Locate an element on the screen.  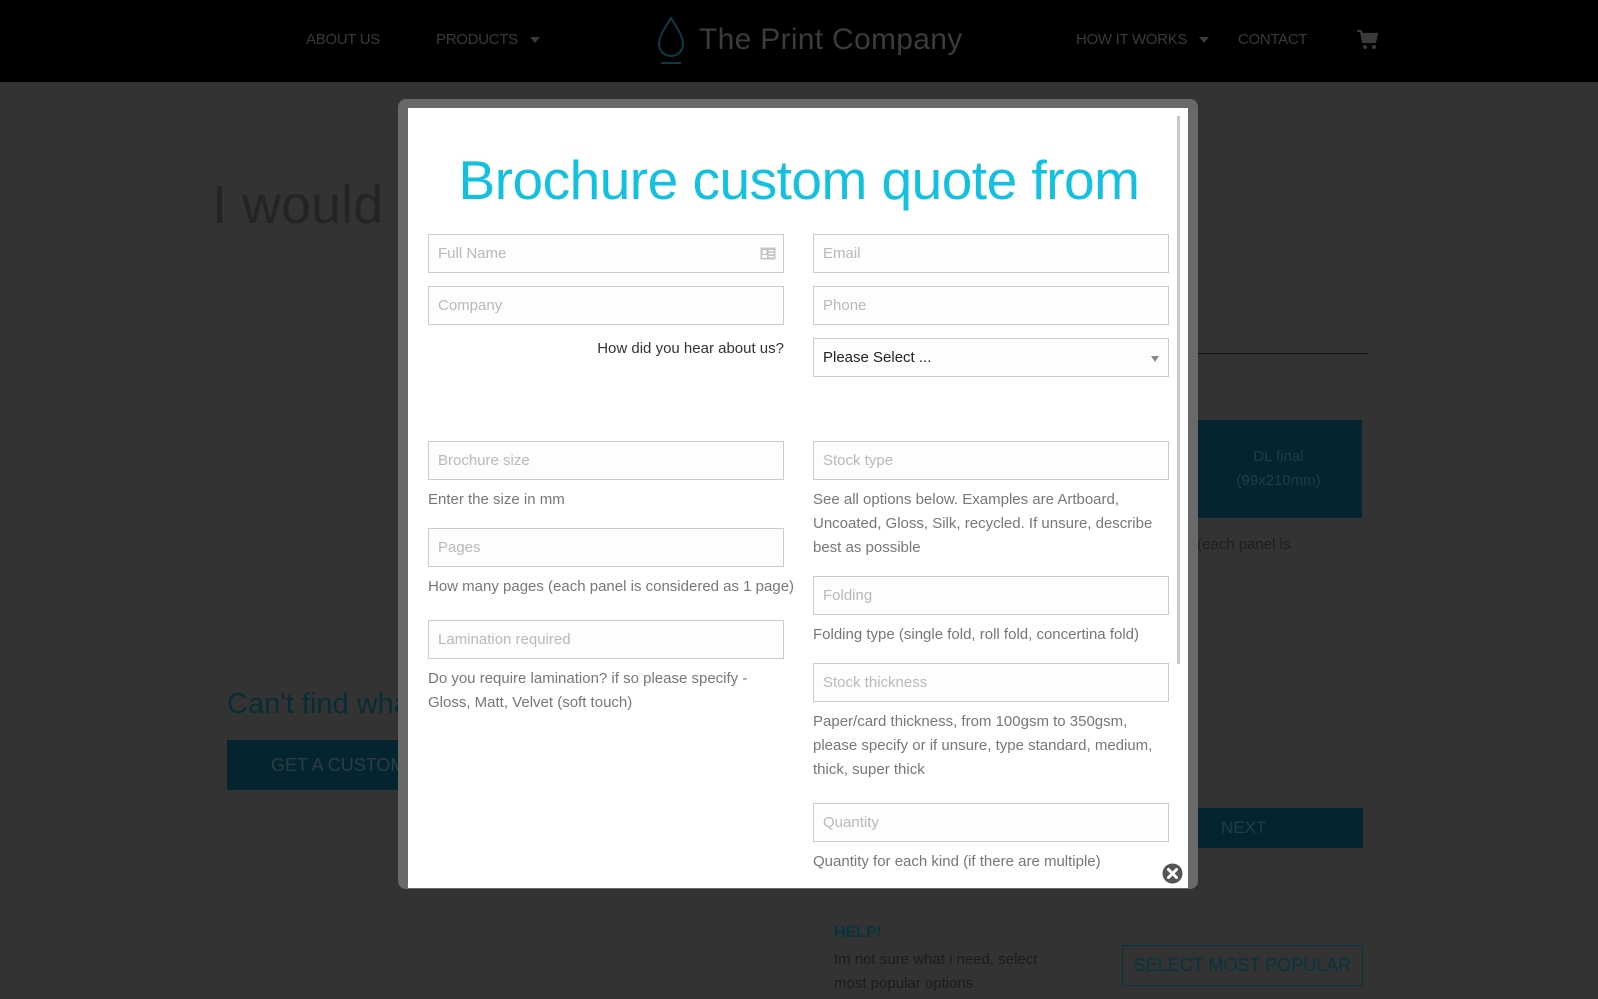
company-field is located at coordinates (606, 305).